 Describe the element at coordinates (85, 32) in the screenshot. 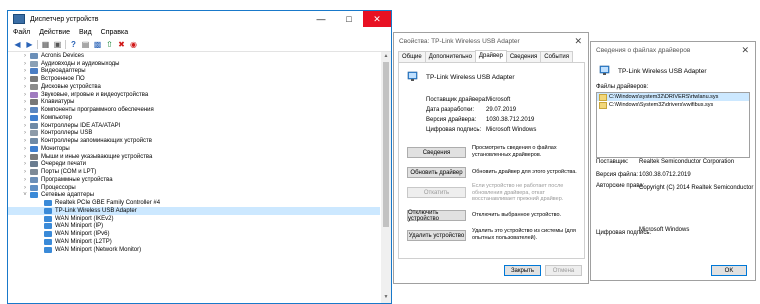

I see `menu-view: Вид` at that location.